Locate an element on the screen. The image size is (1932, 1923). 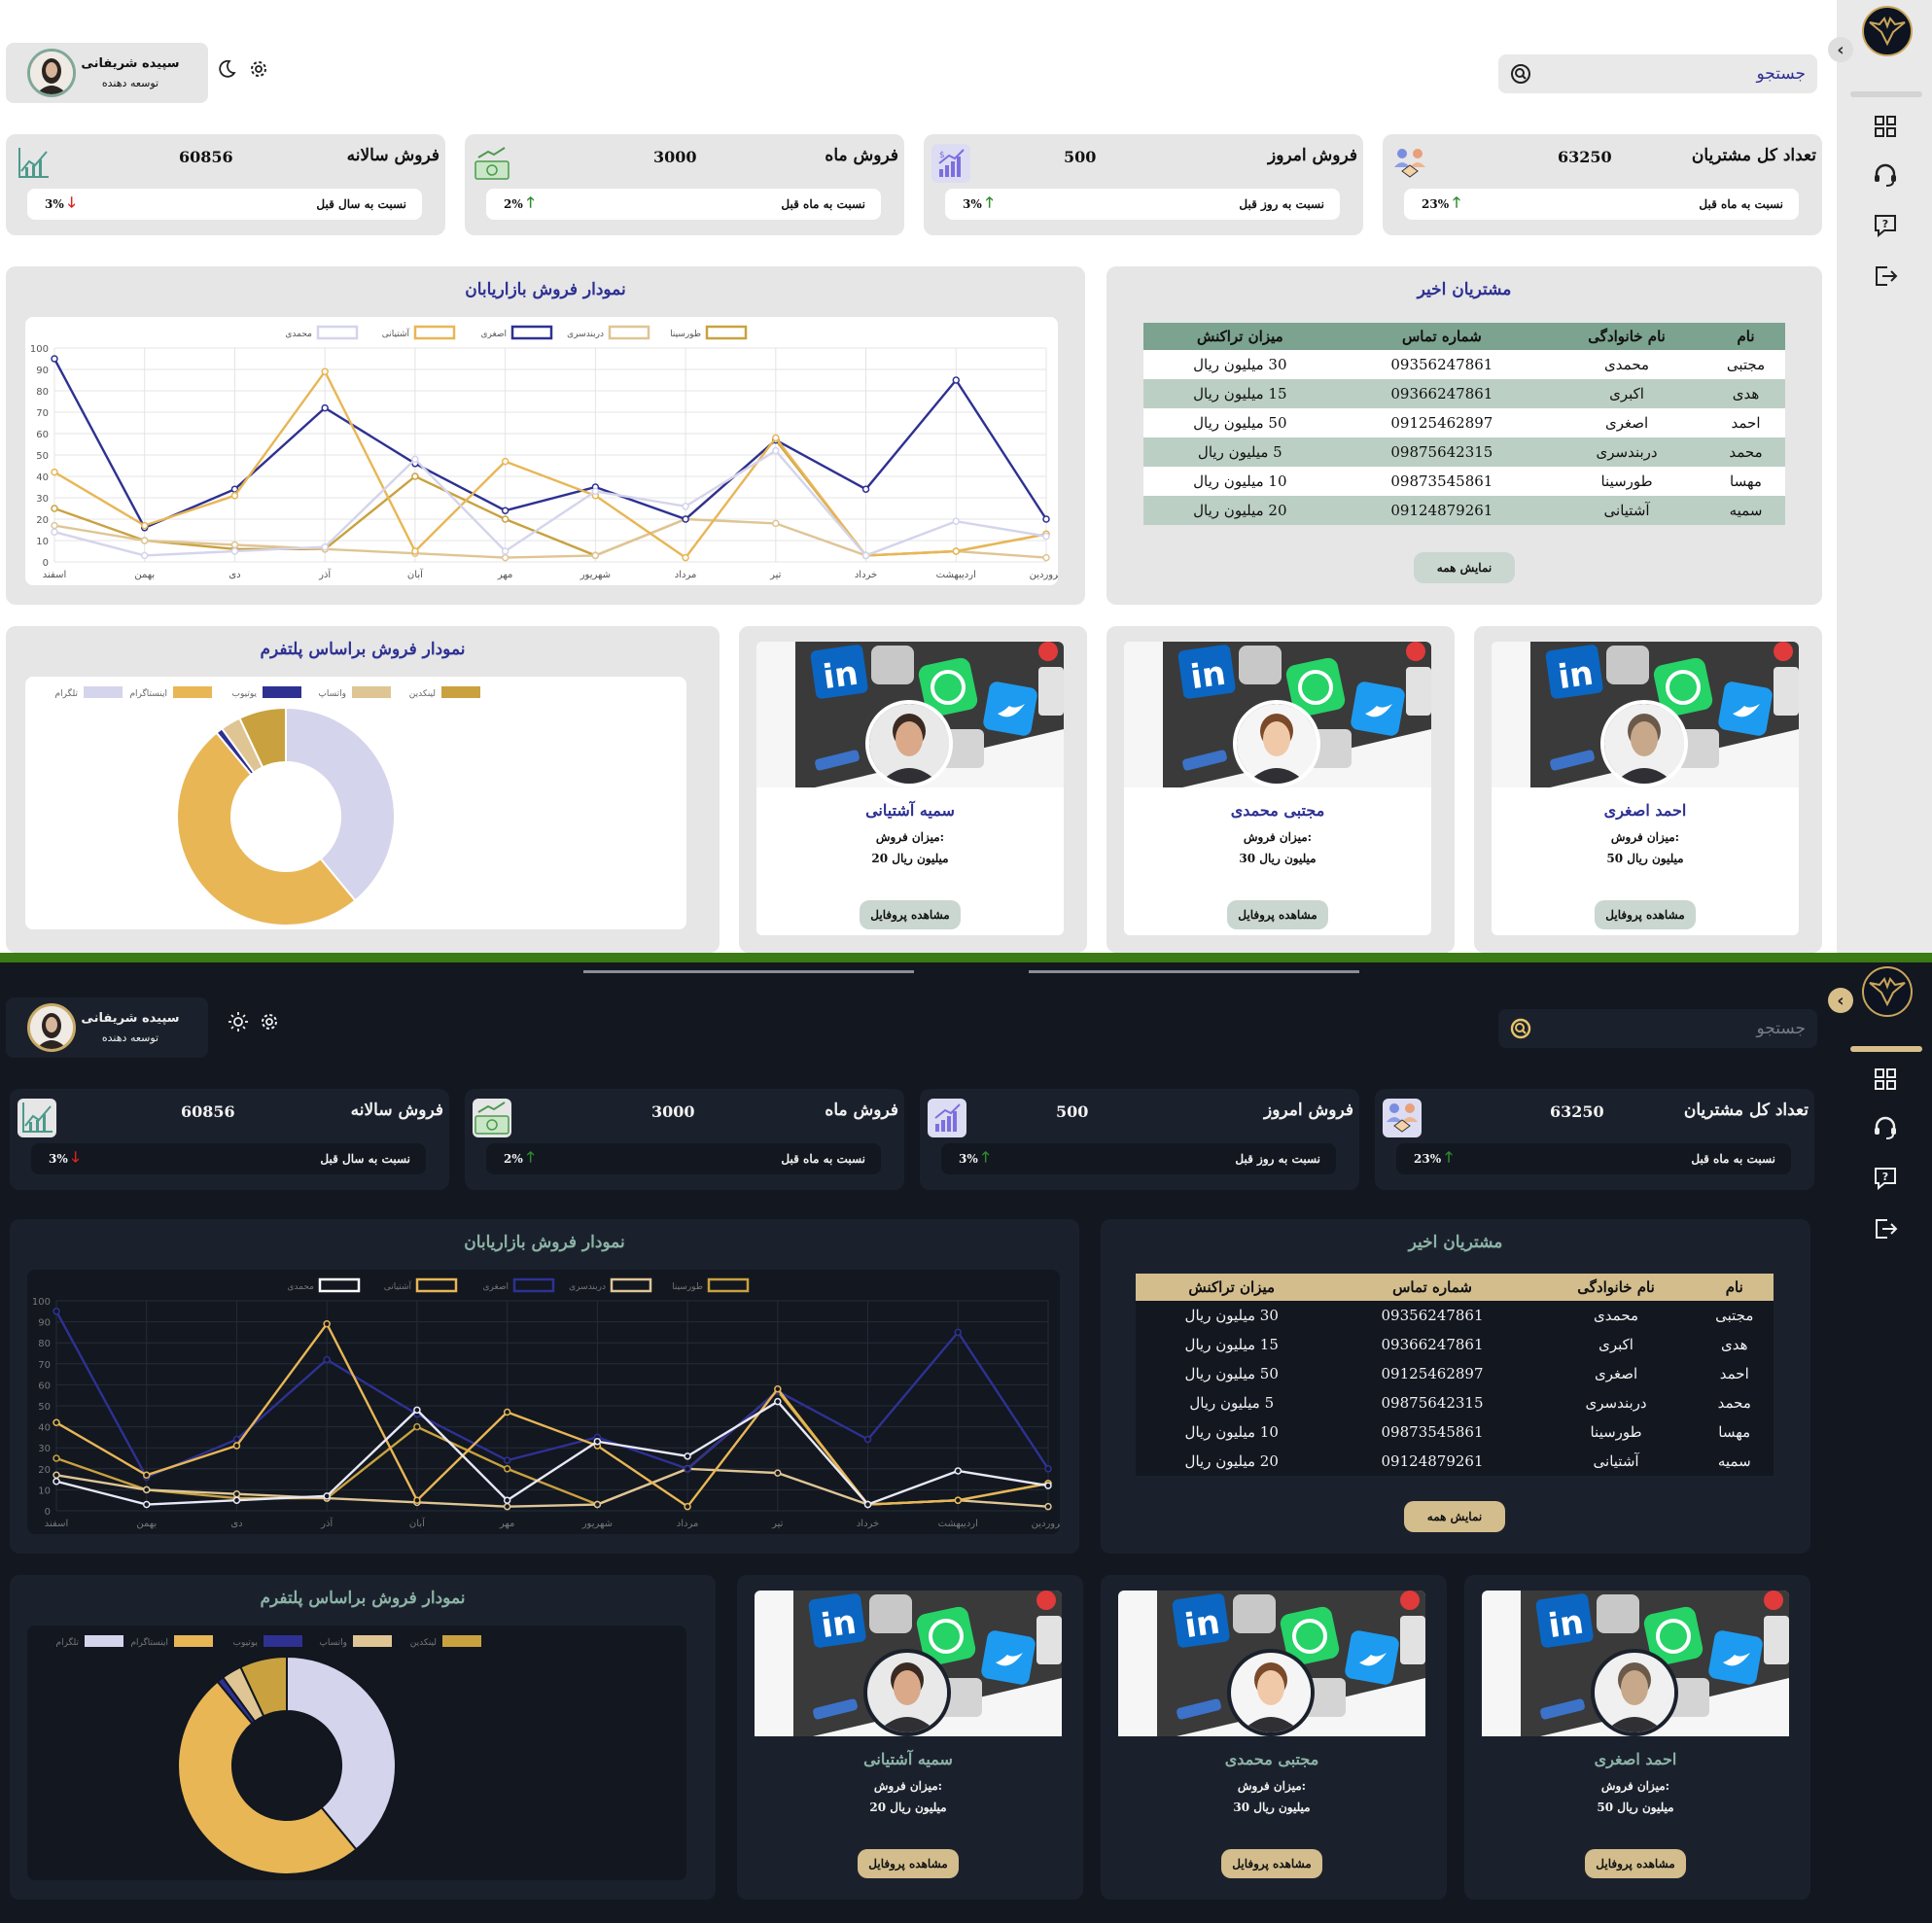
sidebar-collapse-button: ‹ is located at coordinates (1841, 1001).